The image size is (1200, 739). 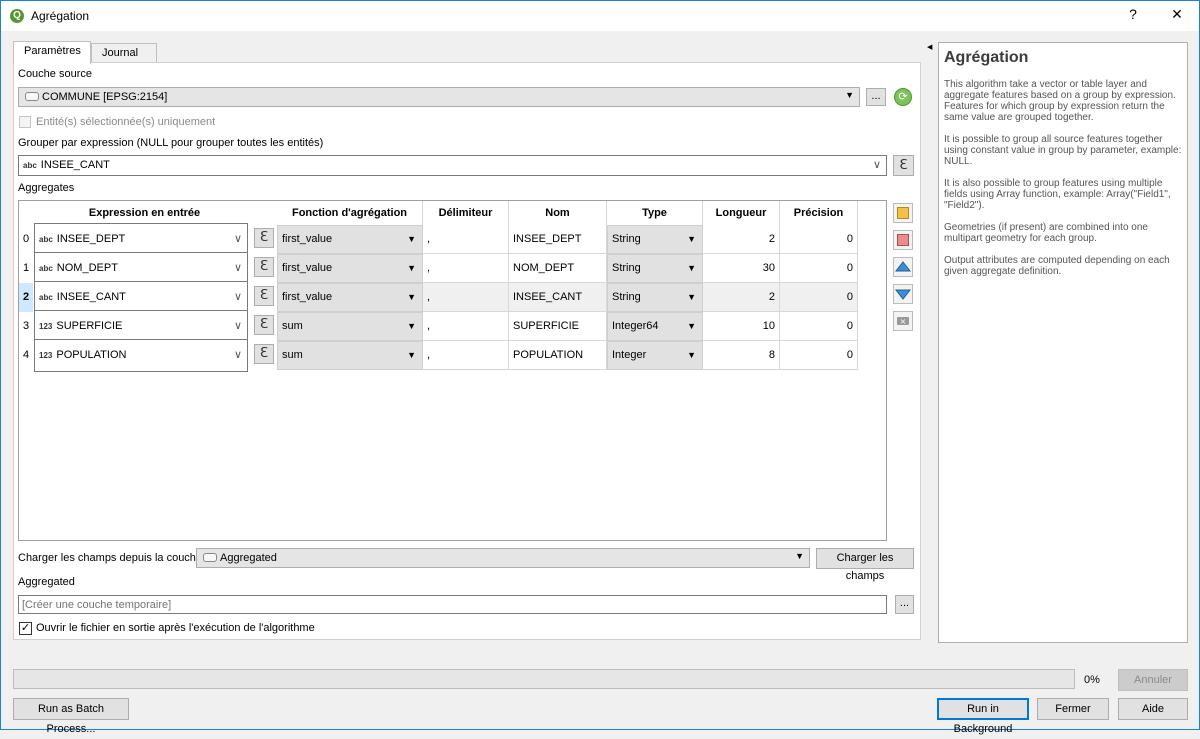 I want to click on reset-fields-icon: ×, so click(x=903, y=321).